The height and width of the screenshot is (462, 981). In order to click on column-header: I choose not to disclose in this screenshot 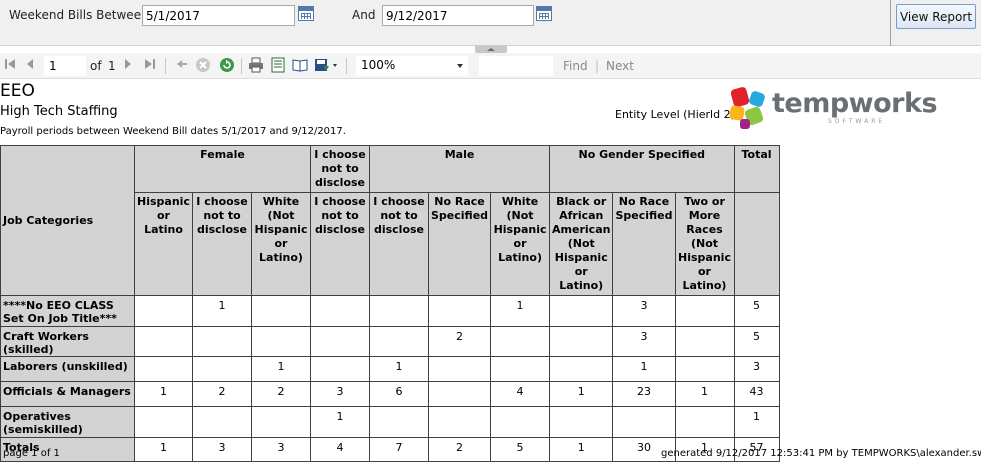, I will do `click(222, 244)`.